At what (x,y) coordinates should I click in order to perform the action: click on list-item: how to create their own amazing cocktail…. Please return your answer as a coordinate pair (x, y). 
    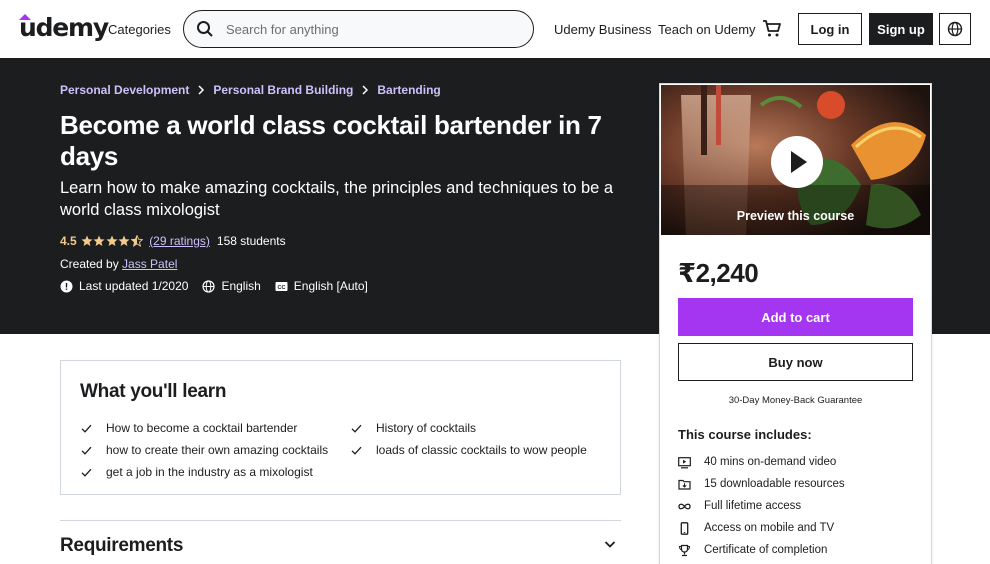
    Looking at the image, I should click on (204, 450).